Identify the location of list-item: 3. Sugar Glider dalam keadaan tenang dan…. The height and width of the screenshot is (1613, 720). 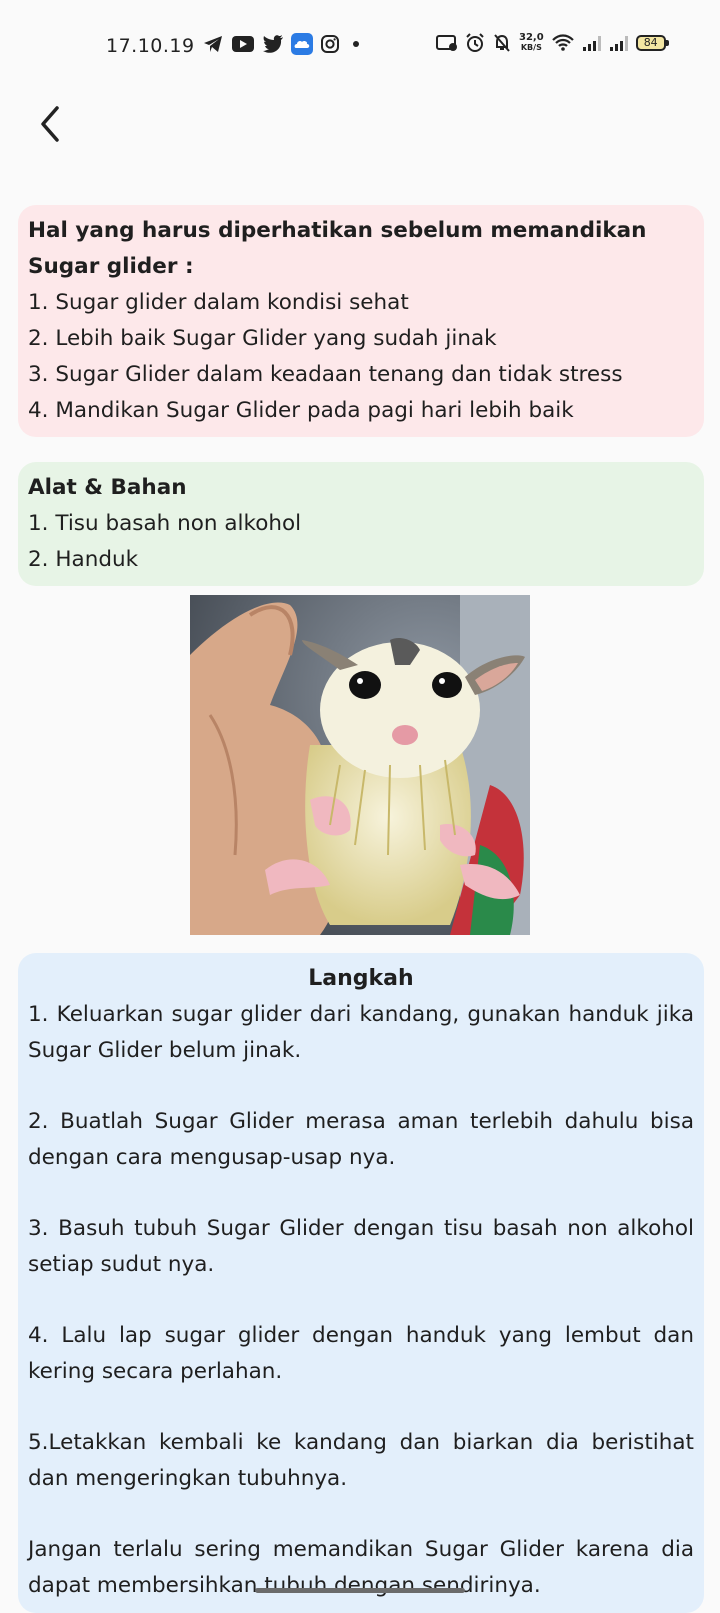
(325, 374).